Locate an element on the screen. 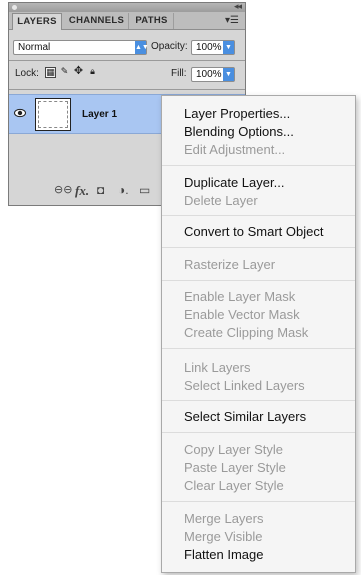 The width and height of the screenshot is (361, 575). menu-item-enable-layer-mask: Enable Layer Mask is located at coordinates (240, 296).